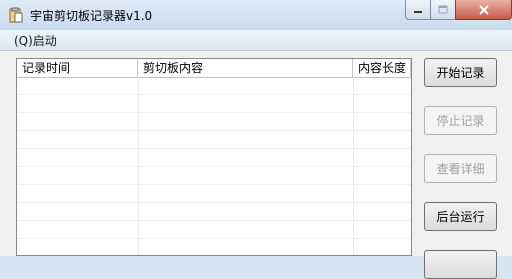  I want to click on extra-button, so click(460, 264).